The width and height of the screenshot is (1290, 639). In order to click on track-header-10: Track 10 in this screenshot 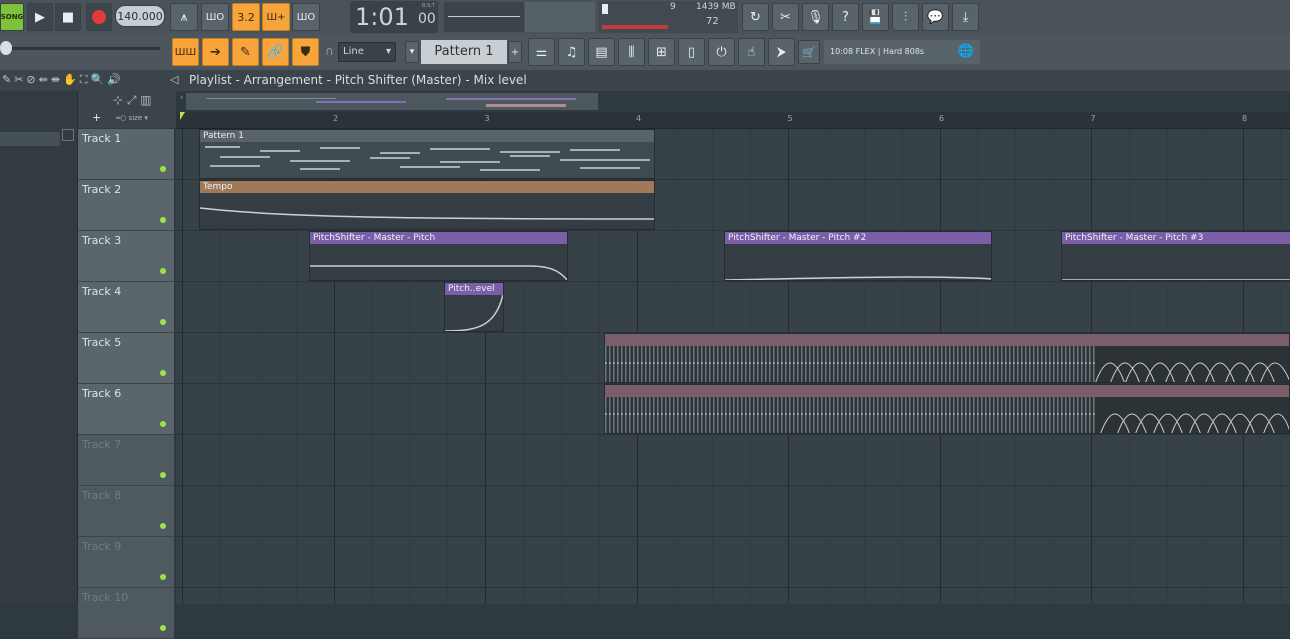, I will do `click(126, 613)`.